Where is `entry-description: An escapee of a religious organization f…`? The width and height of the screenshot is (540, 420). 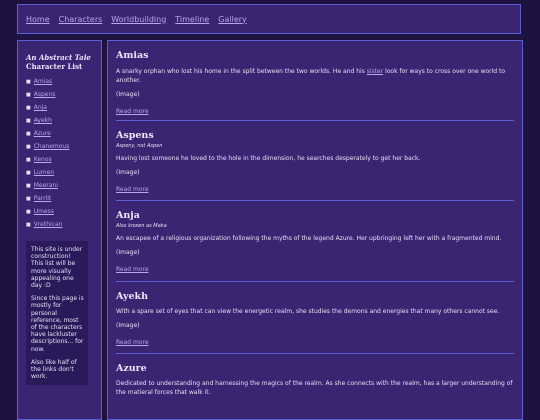
entry-description: An escapee of a religious organization f… is located at coordinates (309, 238).